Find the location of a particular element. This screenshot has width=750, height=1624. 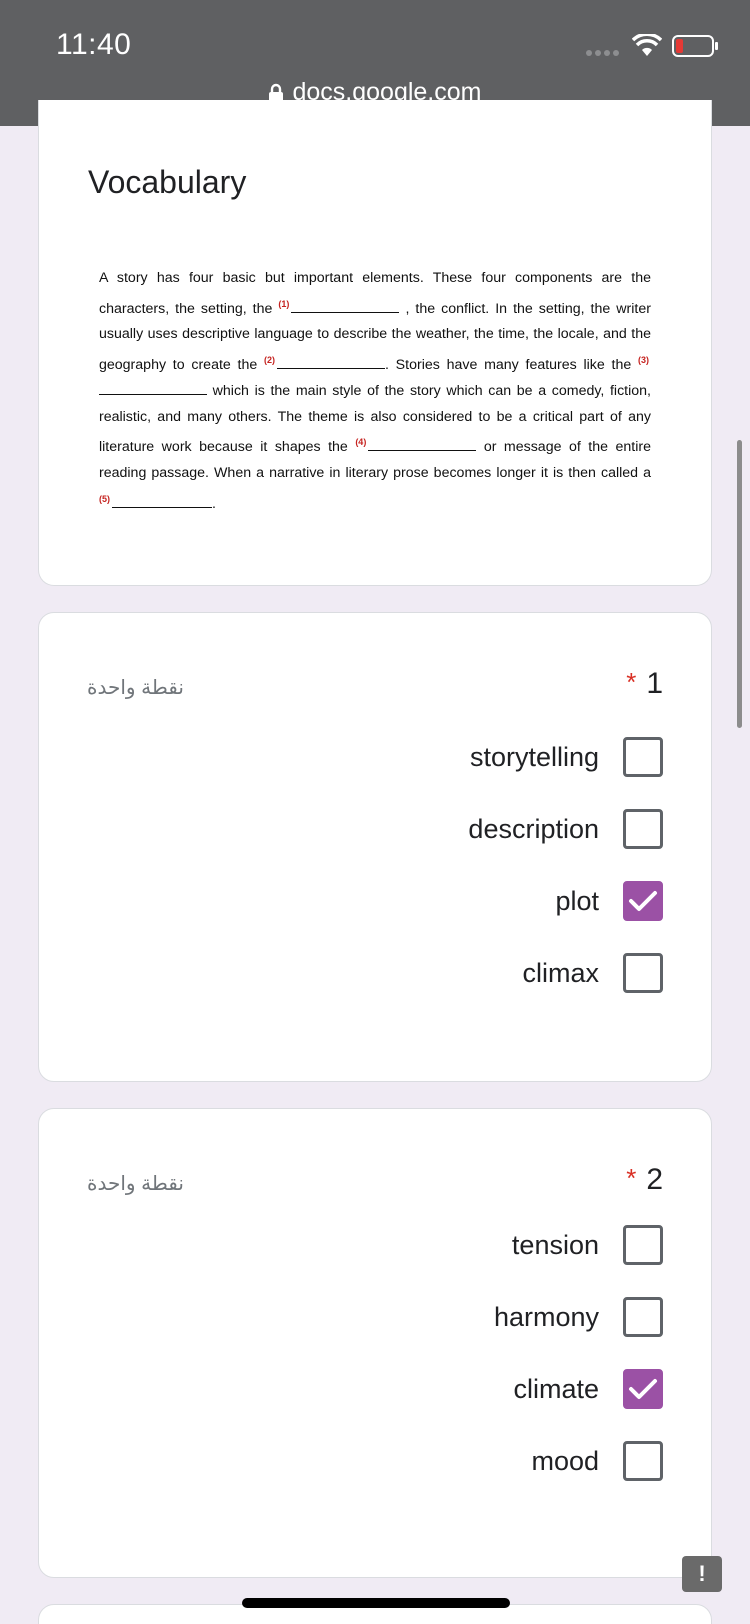

blank-marker-5: (5) is located at coordinates (104, 498).